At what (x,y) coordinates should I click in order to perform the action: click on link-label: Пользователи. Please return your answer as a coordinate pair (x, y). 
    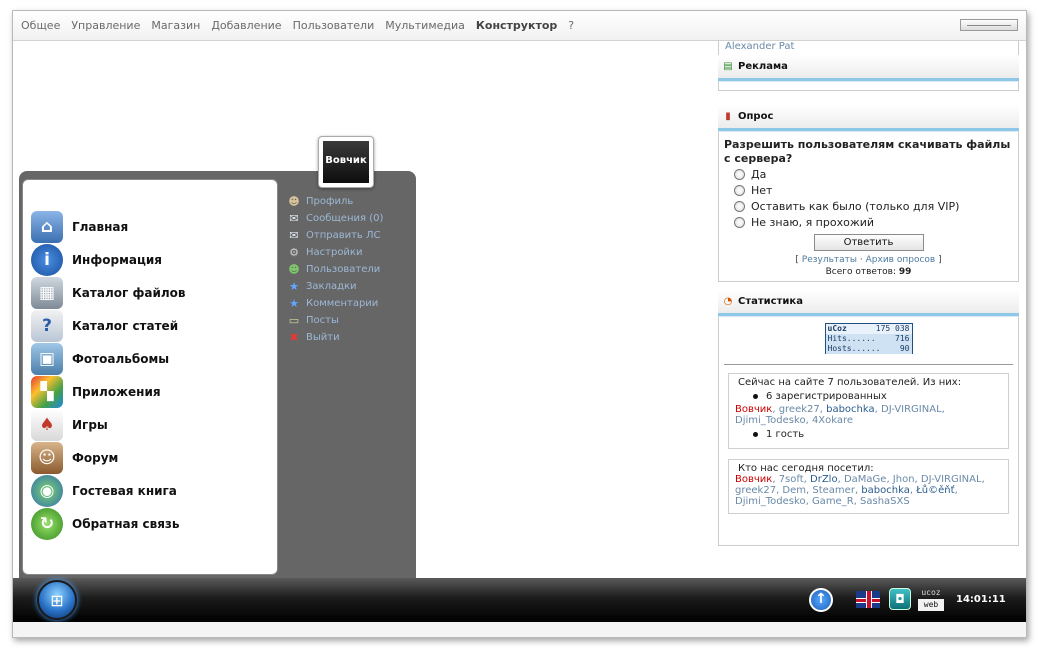
    Looking at the image, I should click on (343, 269).